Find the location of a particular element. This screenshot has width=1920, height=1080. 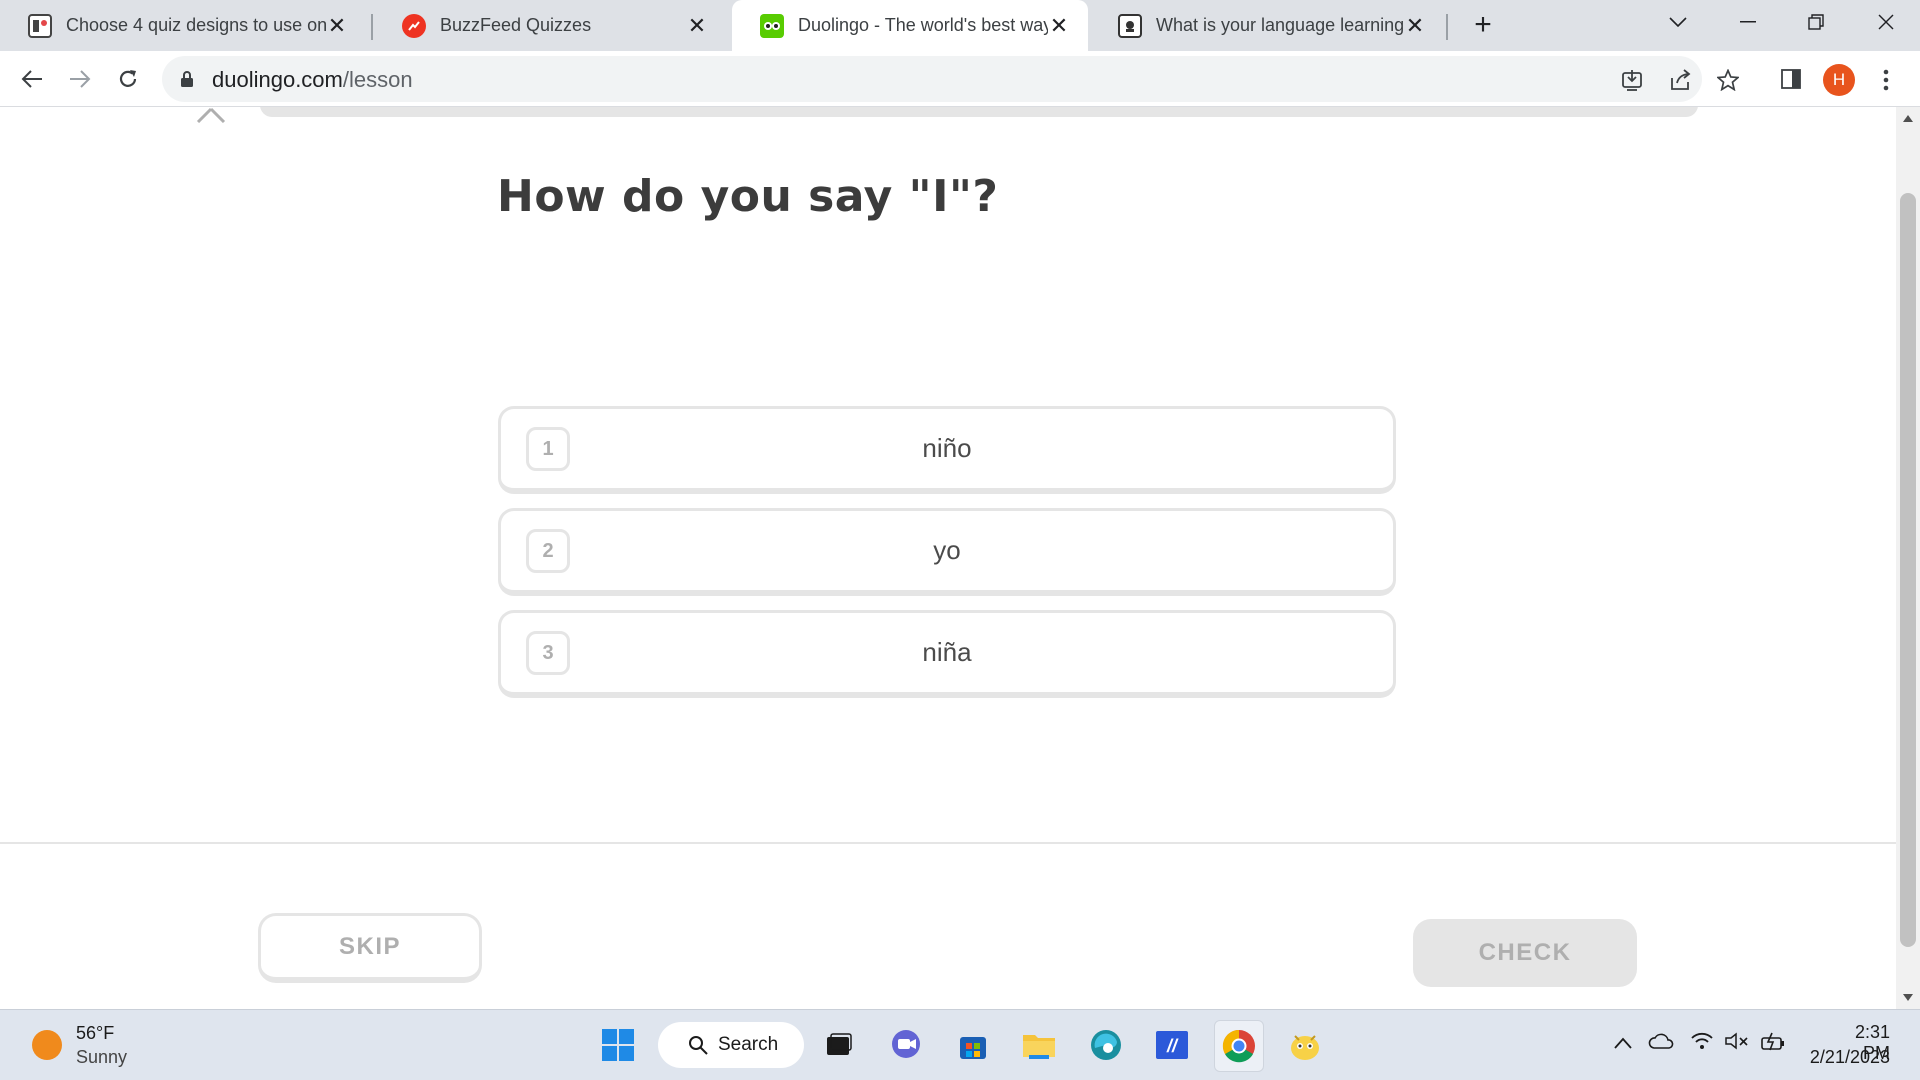

taskbar-search-box: Search is located at coordinates (731, 1045).